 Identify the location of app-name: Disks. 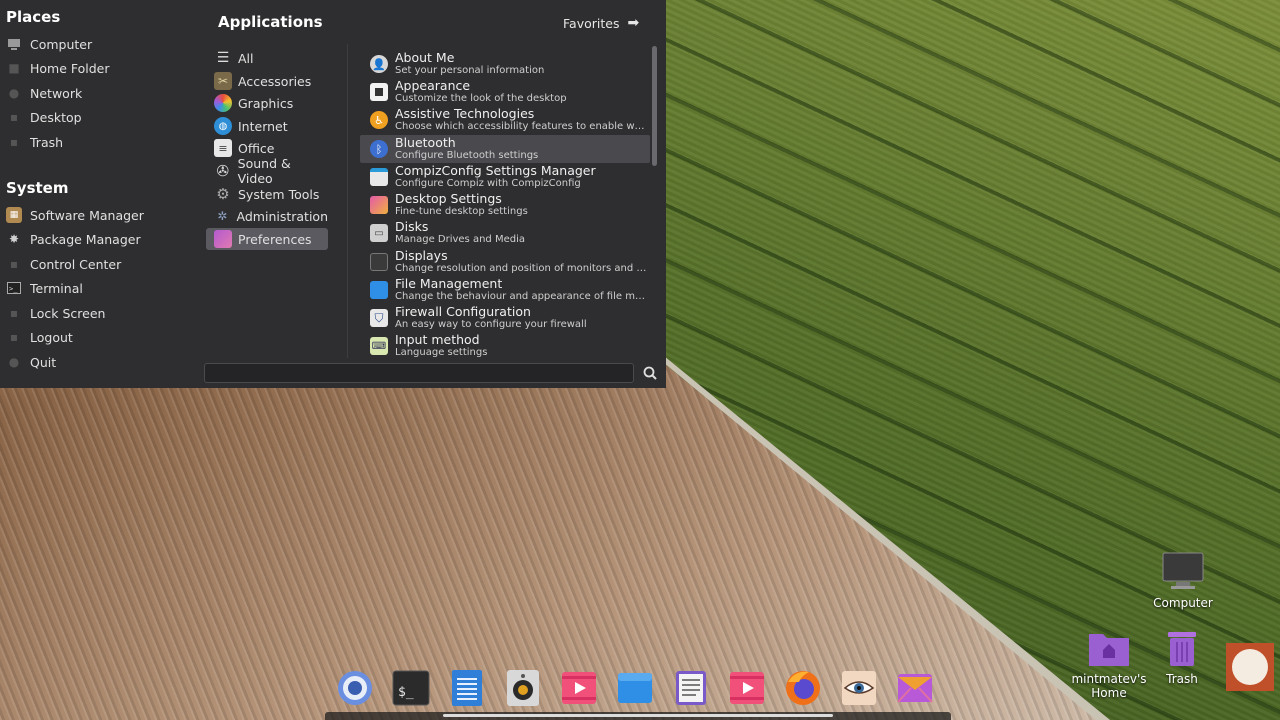
(412, 226).